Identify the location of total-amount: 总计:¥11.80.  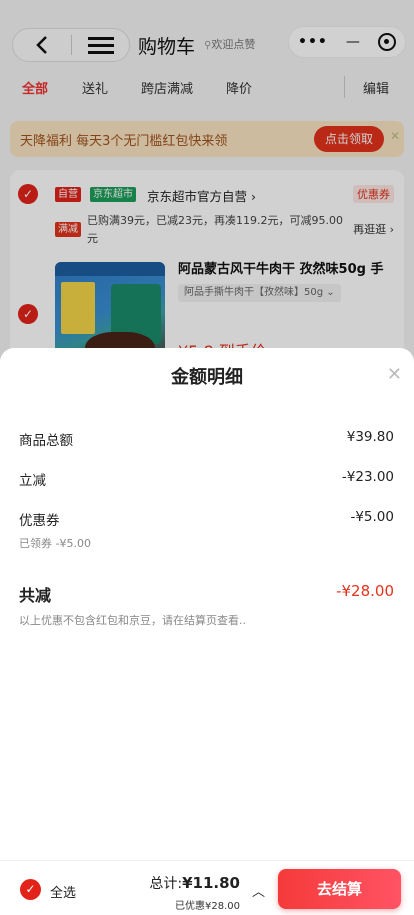
(194, 883).